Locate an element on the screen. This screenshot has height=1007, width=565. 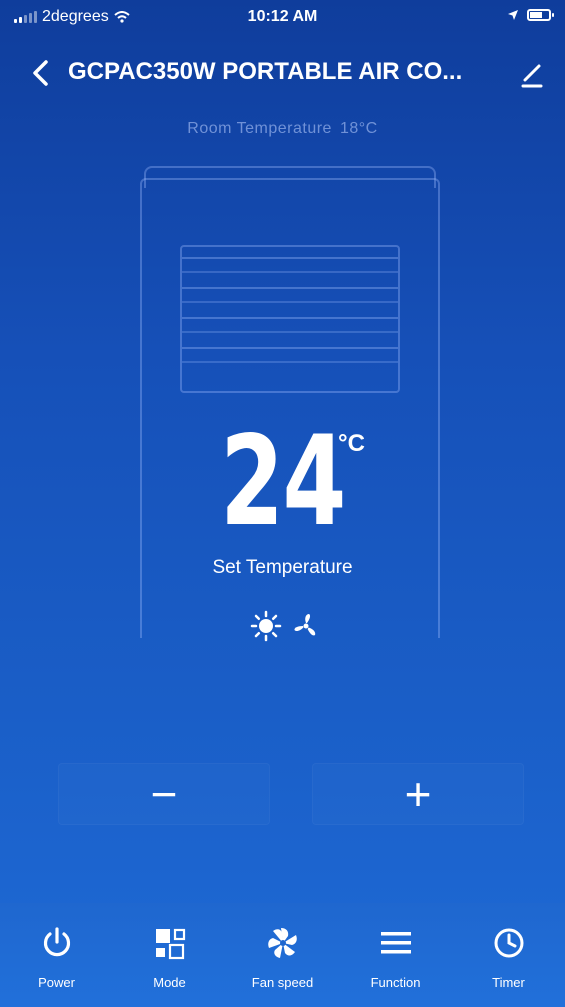
pencil-icon is located at coordinates (532, 76).